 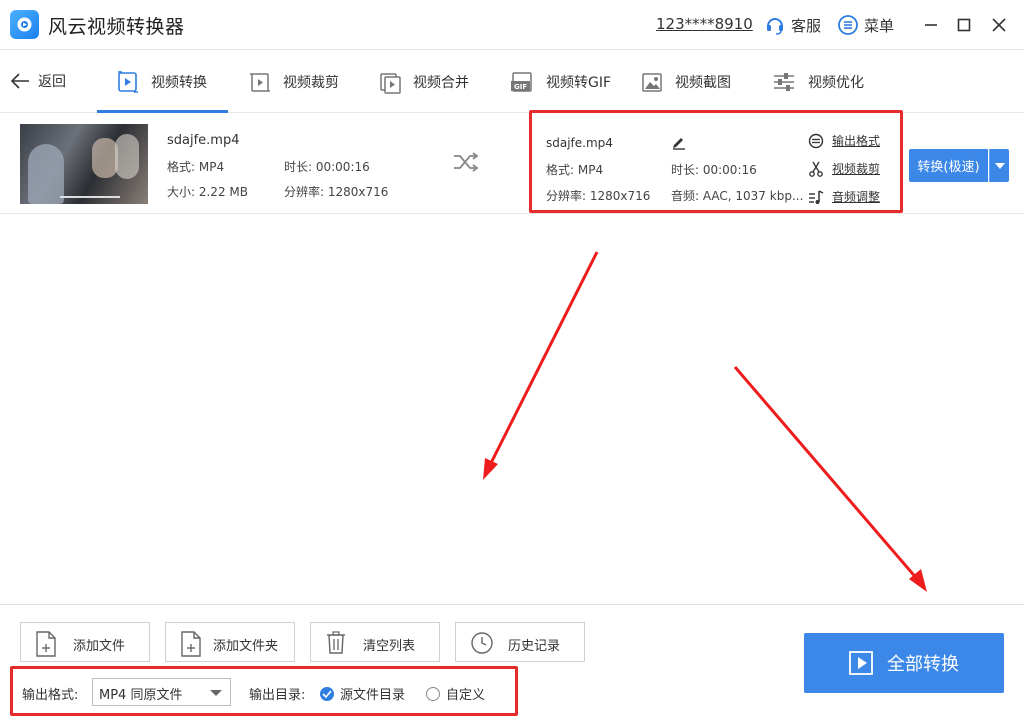 I want to click on convert-options-dropdown, so click(x=999, y=165).